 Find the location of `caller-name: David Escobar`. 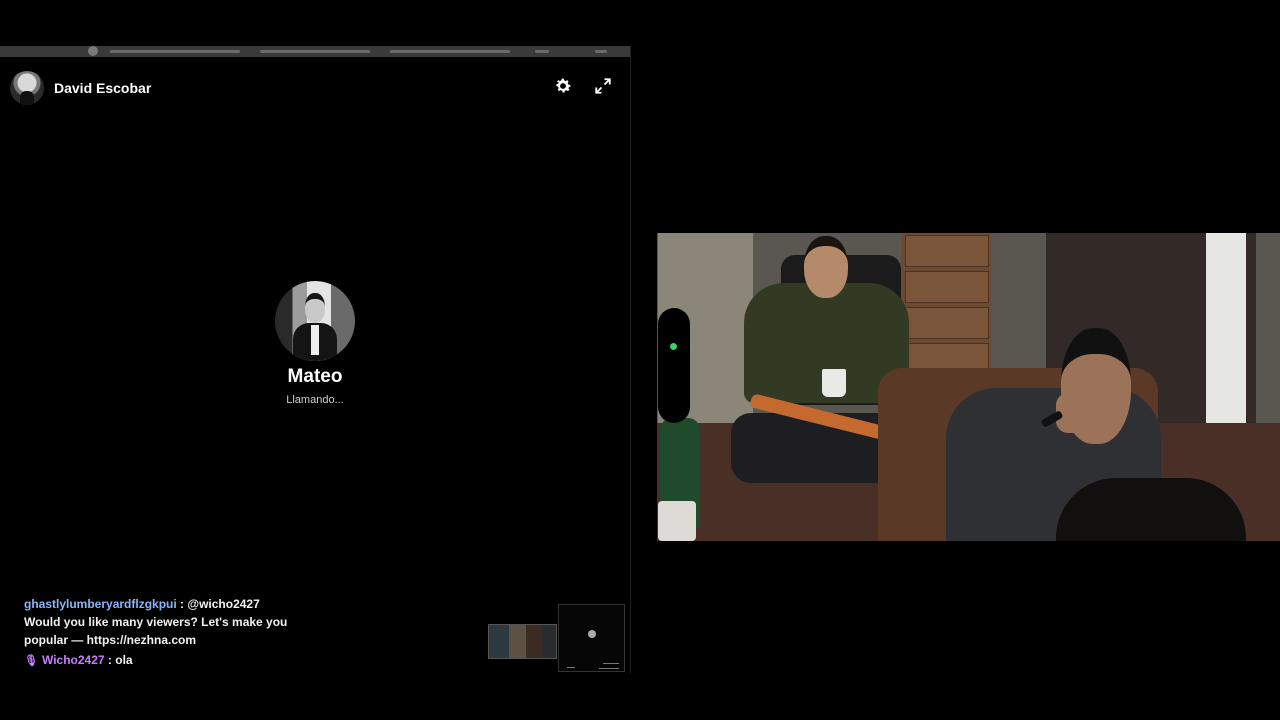

caller-name: David Escobar is located at coordinates (103, 88).